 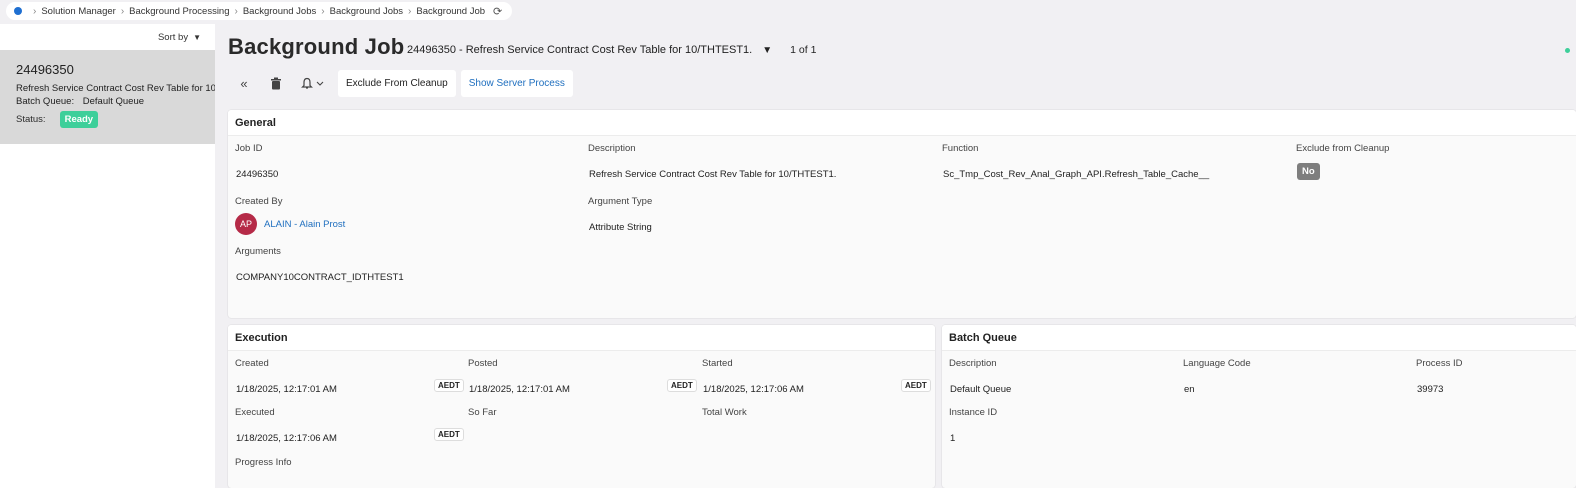 I want to click on sort-by-label: Sort by, so click(x=173, y=37).